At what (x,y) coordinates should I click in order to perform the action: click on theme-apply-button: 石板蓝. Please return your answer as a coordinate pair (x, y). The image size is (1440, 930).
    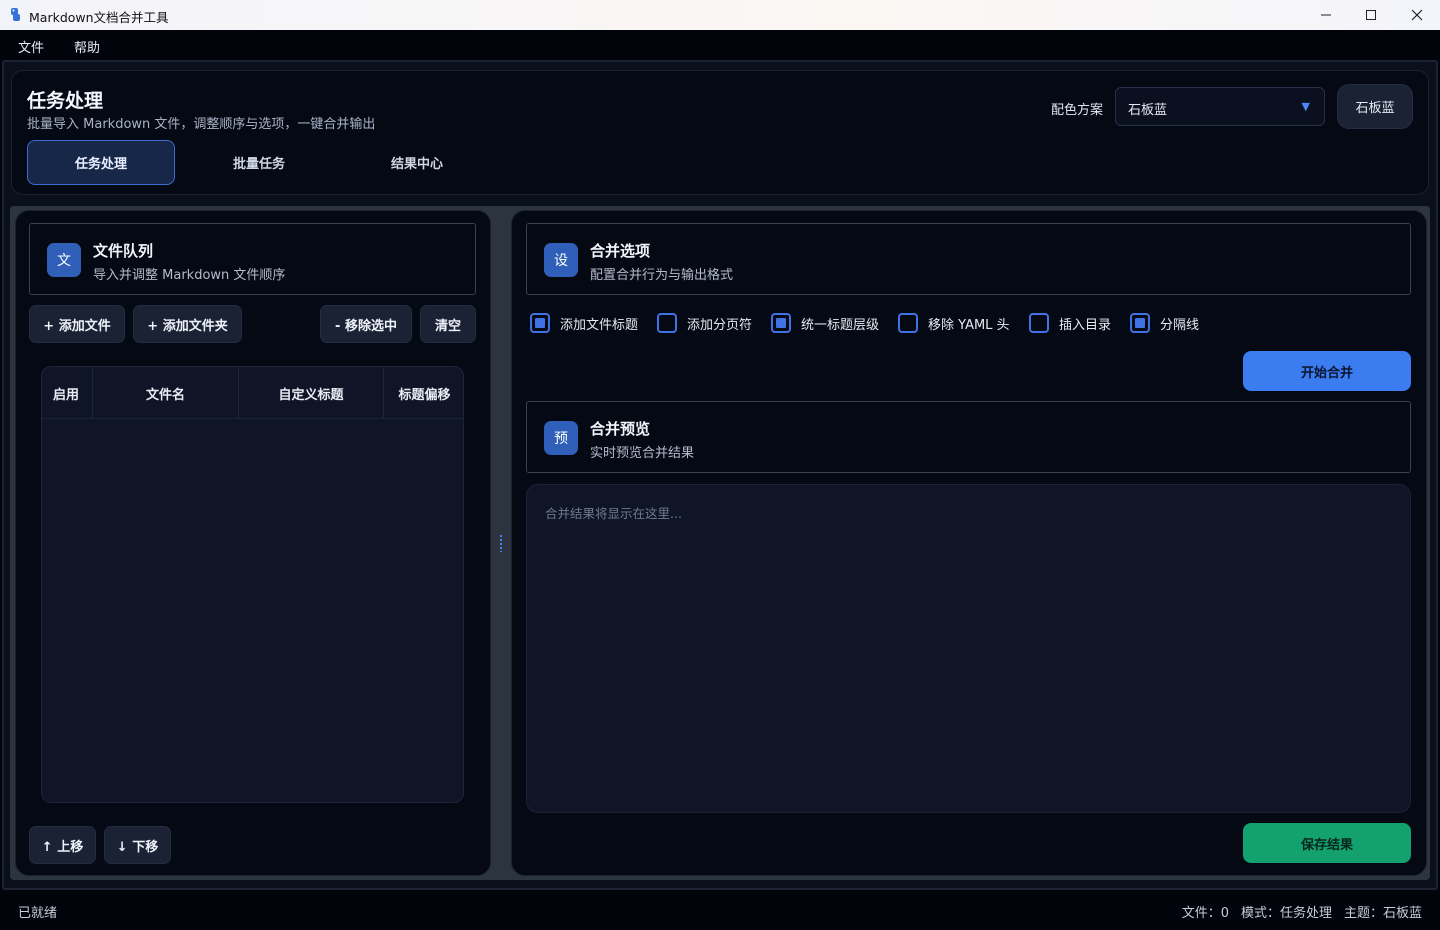
    Looking at the image, I should click on (1375, 106).